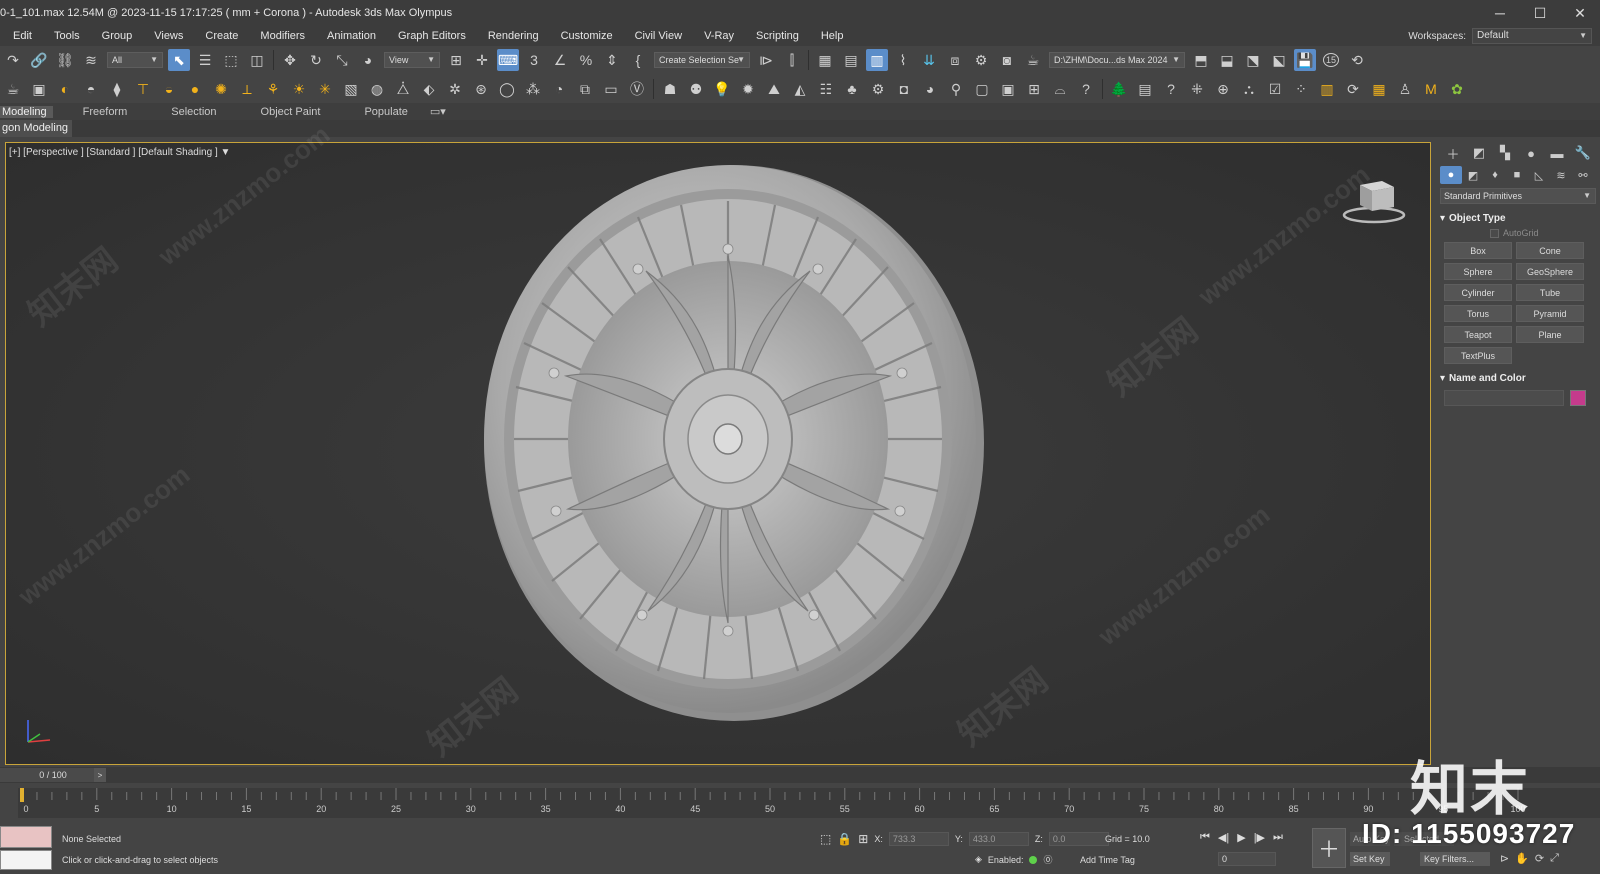 The height and width of the screenshot is (874, 1600). What do you see at coordinates (1500, 13) in the screenshot?
I see `minimize-button: ─` at bounding box center [1500, 13].